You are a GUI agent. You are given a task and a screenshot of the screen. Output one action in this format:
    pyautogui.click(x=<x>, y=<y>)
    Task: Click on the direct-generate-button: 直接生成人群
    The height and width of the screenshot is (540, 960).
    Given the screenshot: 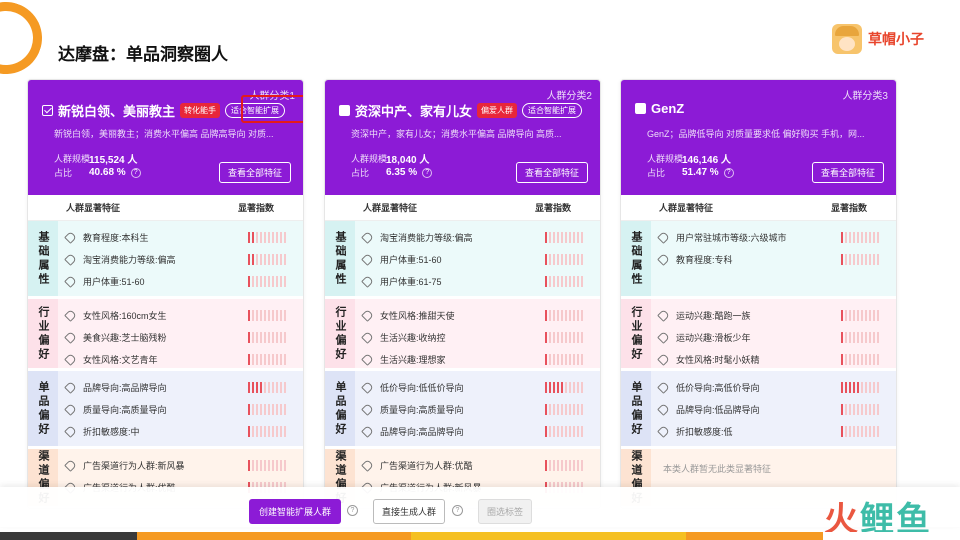 What is the action you would take?
    pyautogui.click(x=409, y=511)
    